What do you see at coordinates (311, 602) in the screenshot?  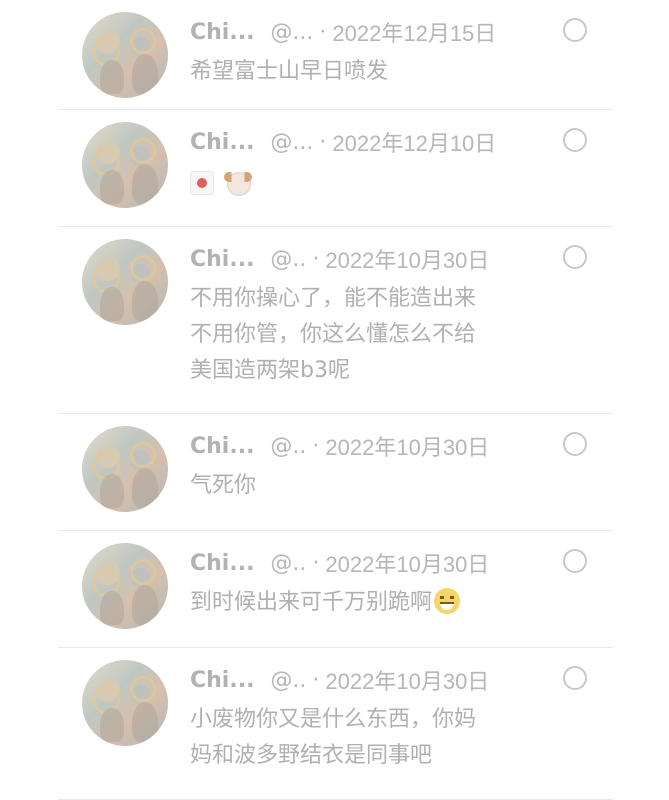 I see `post-text: 到时候出来可千万别跪啊` at bounding box center [311, 602].